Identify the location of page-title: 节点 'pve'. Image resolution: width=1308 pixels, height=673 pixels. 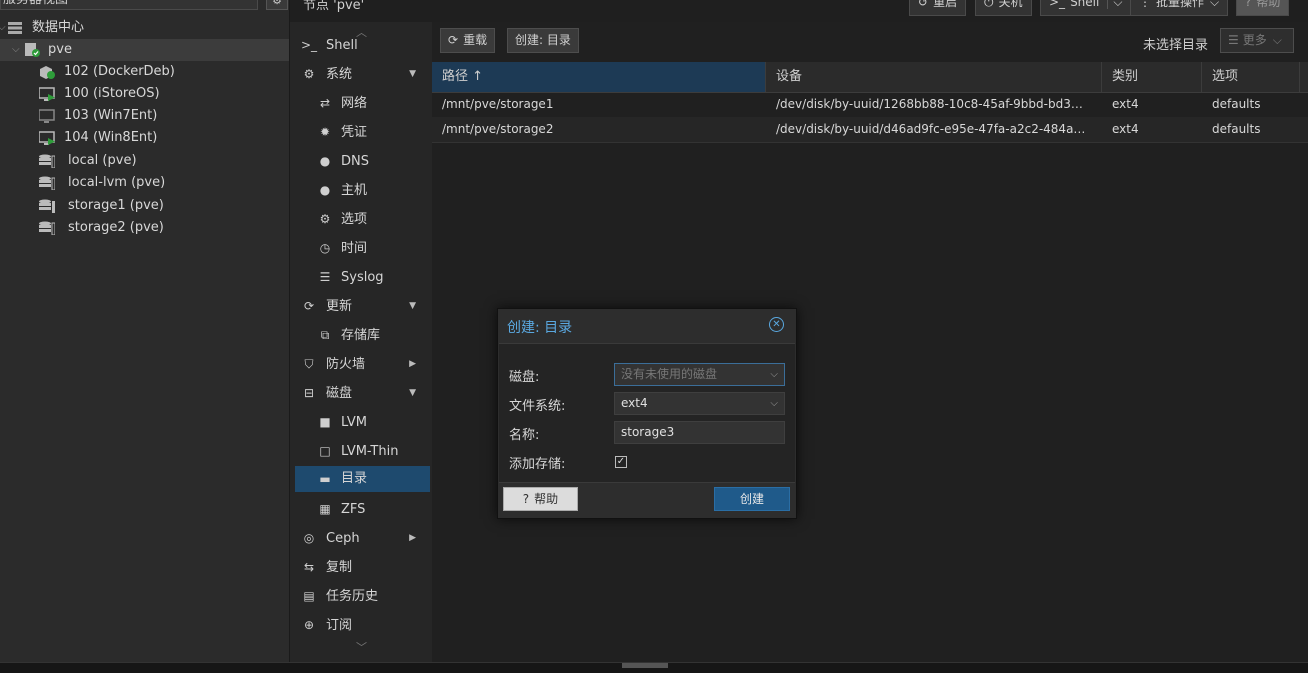
(334, 6).